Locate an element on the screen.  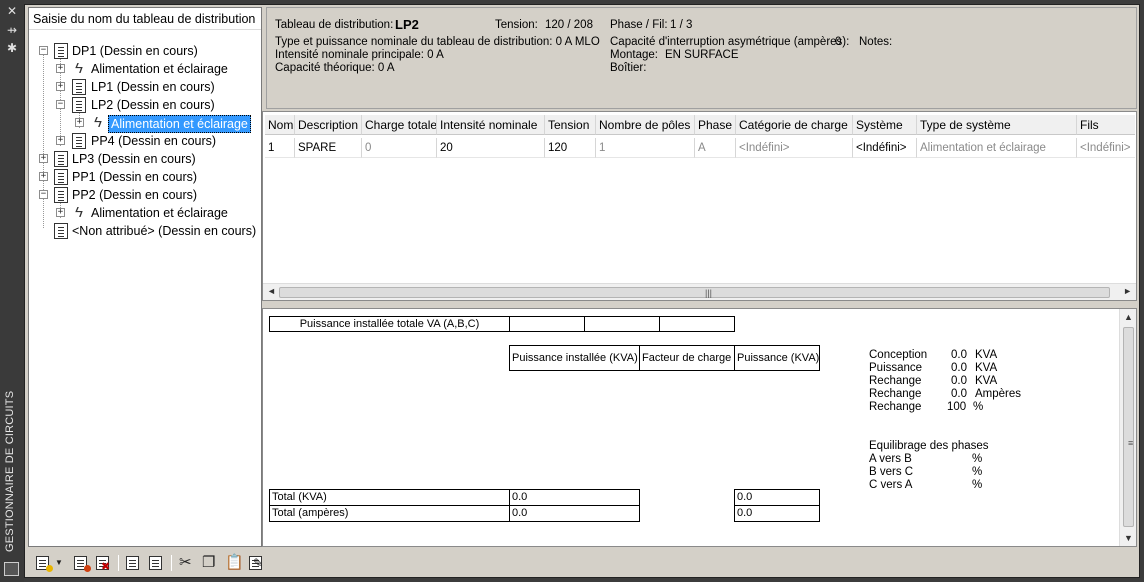
phase-wire-value: 1 / 3 is located at coordinates (681, 25).